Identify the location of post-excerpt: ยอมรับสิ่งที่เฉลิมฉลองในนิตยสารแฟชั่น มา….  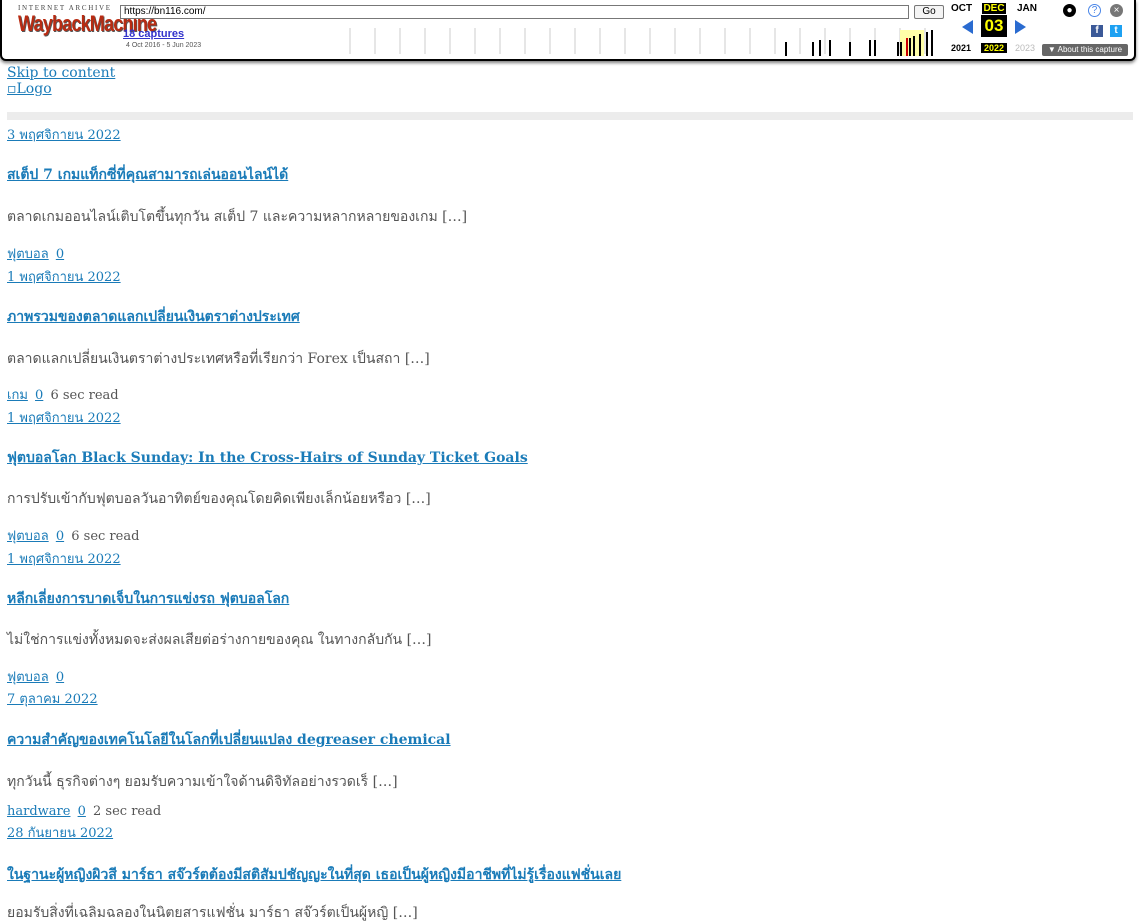
(212, 913).